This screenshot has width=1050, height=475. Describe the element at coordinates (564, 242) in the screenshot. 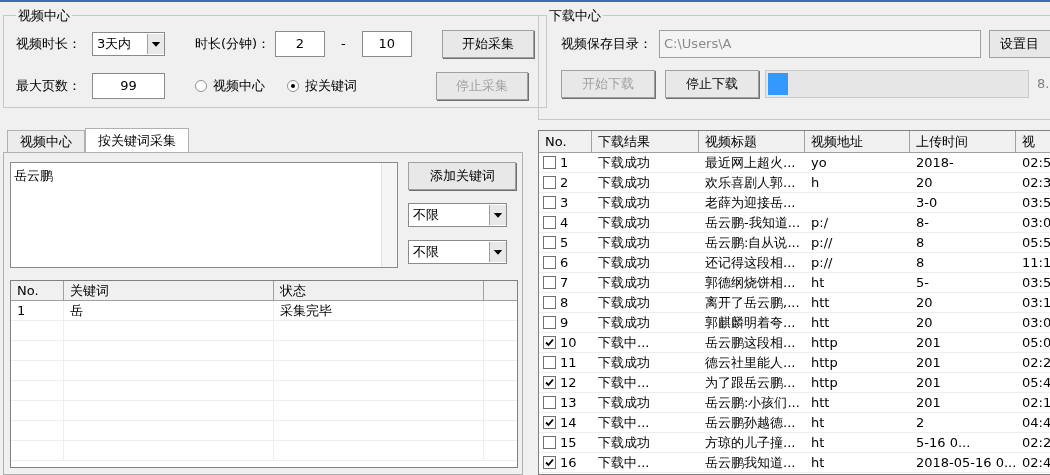

I see `table-cell-text: 5` at that location.